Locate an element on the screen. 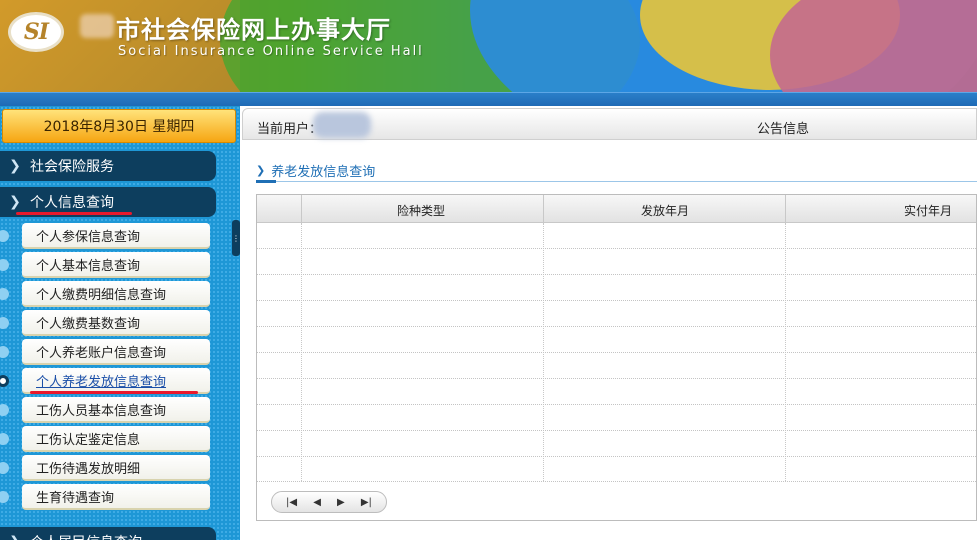 This screenshot has width=977, height=540. site-title: 市社会保险网上办事大厅 is located at coordinates (253, 30).